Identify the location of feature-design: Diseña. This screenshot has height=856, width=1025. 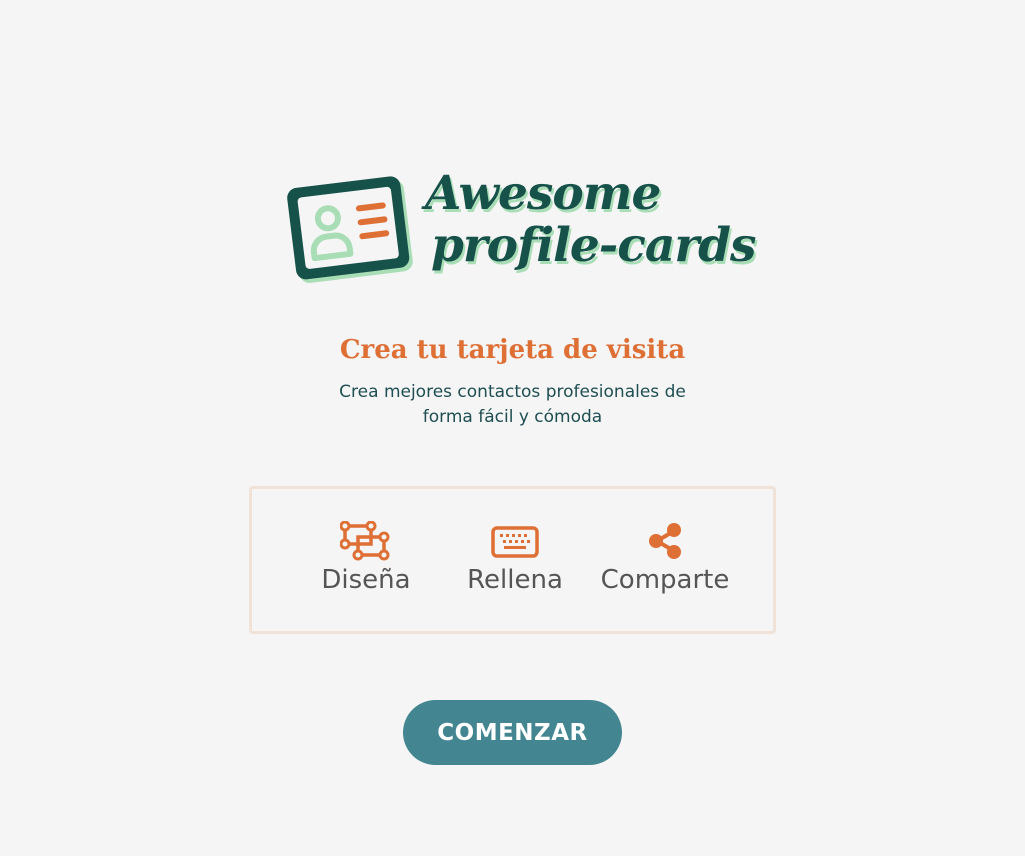
(366, 559).